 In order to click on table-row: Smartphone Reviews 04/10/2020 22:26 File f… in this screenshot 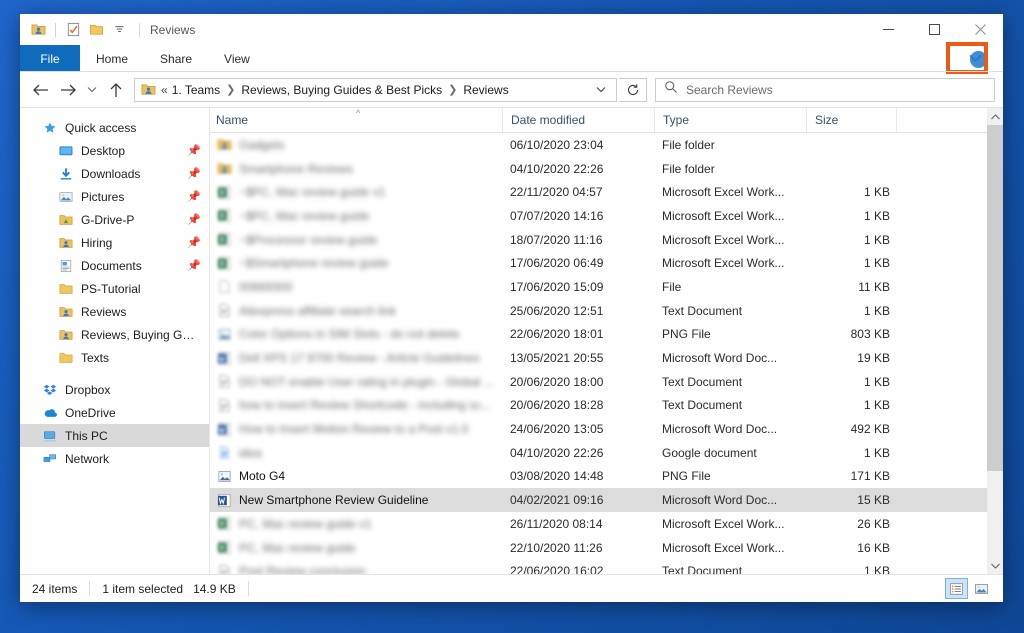, I will do `click(606, 169)`.